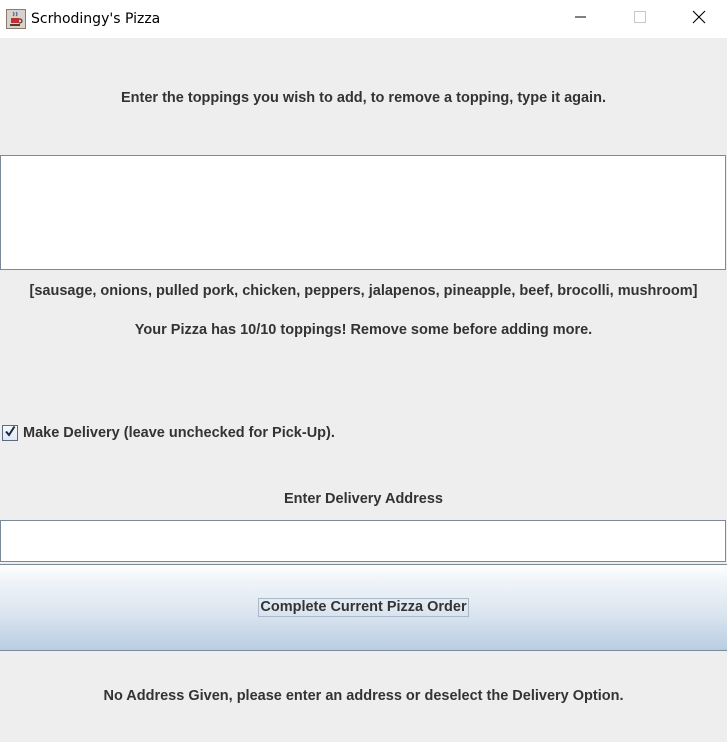  What do you see at coordinates (363, 541) in the screenshot?
I see `address-input` at bounding box center [363, 541].